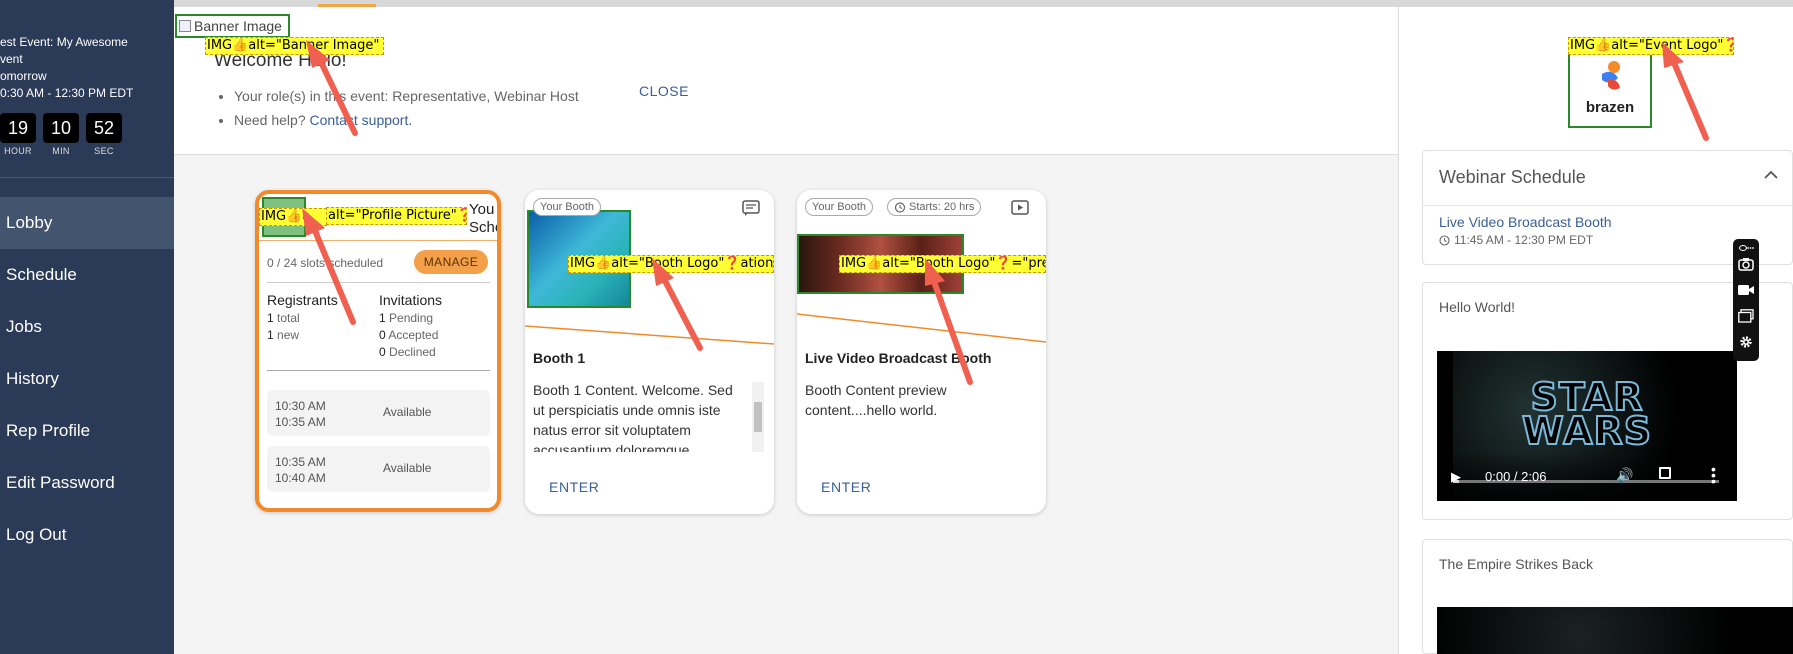  Describe the element at coordinates (1610, 107) in the screenshot. I see `brazen-logo-text: brazen` at that location.